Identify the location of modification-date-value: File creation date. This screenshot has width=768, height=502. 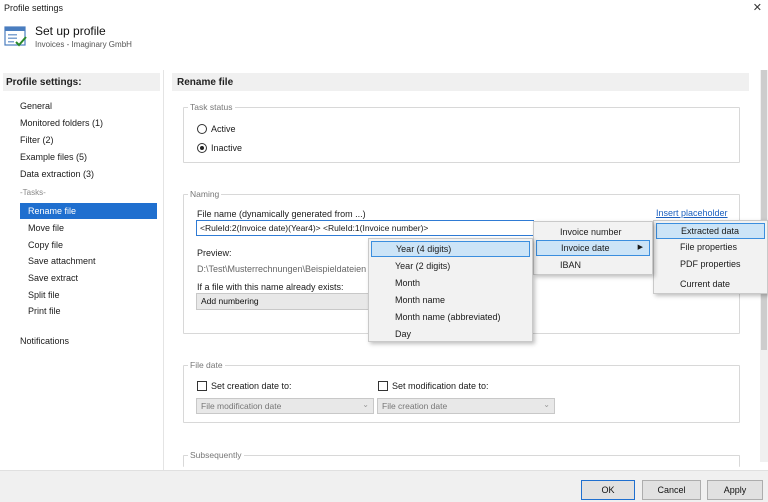
(415, 406).